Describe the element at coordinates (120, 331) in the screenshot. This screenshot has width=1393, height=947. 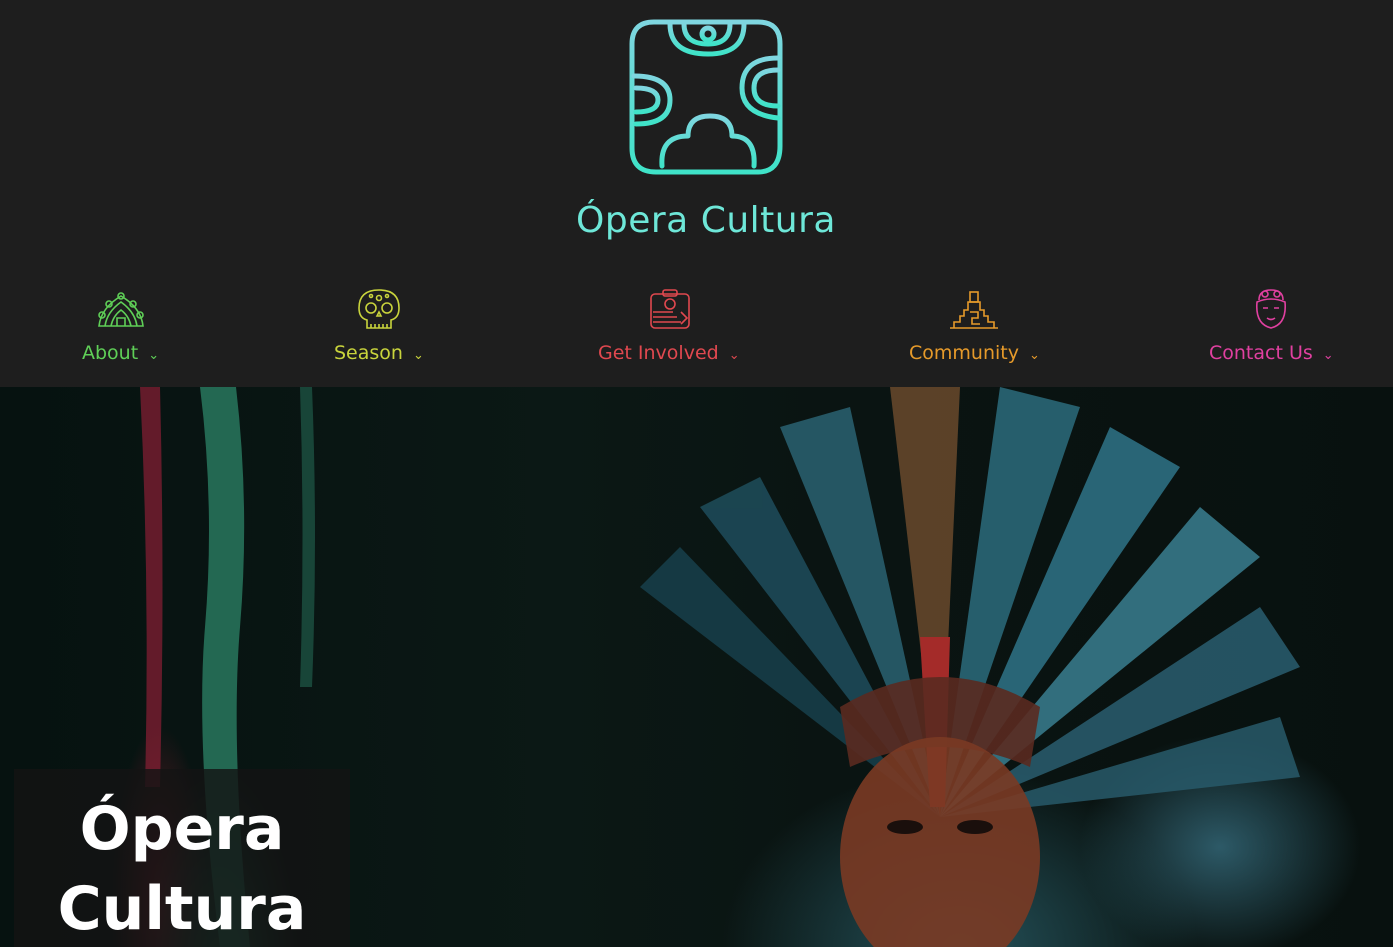
I see `nav-item-about: About ⌄` at that location.